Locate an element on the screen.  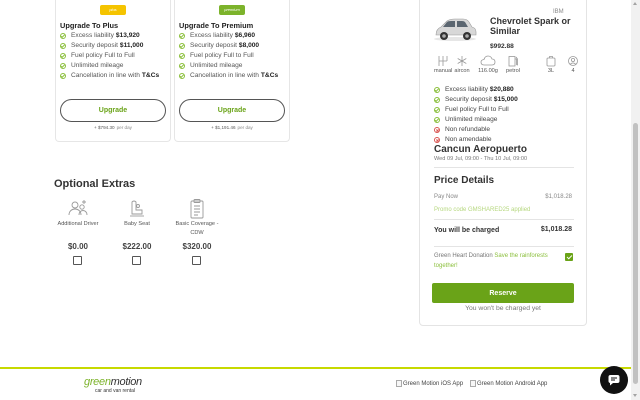
spec-fuel: petrol is located at coordinates (513, 64).